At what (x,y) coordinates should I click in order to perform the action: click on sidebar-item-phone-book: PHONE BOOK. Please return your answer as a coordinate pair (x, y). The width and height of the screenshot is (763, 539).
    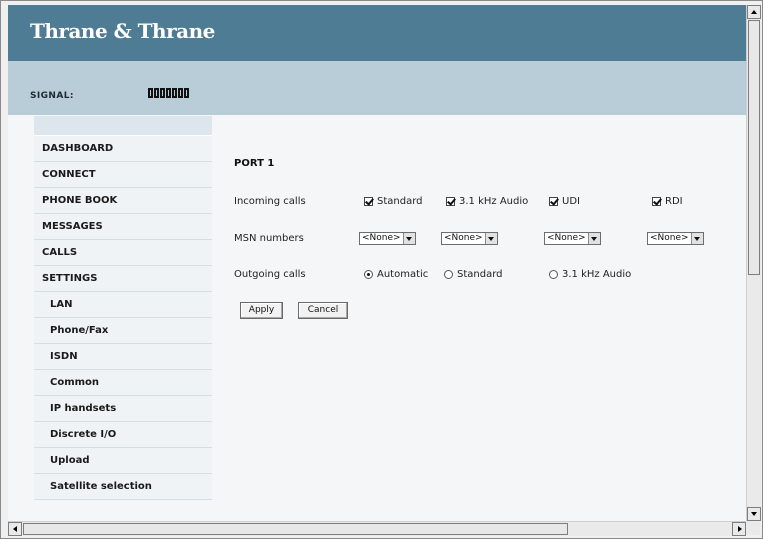
    Looking at the image, I should click on (123, 201).